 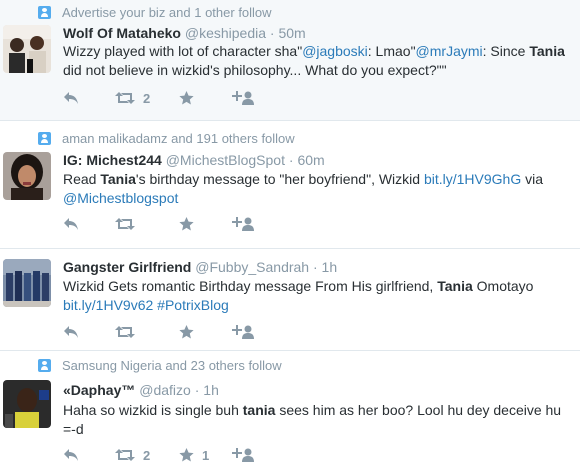 What do you see at coordinates (252, 267) in the screenshot?
I see `author-handle: @Fubby_Sandrah` at bounding box center [252, 267].